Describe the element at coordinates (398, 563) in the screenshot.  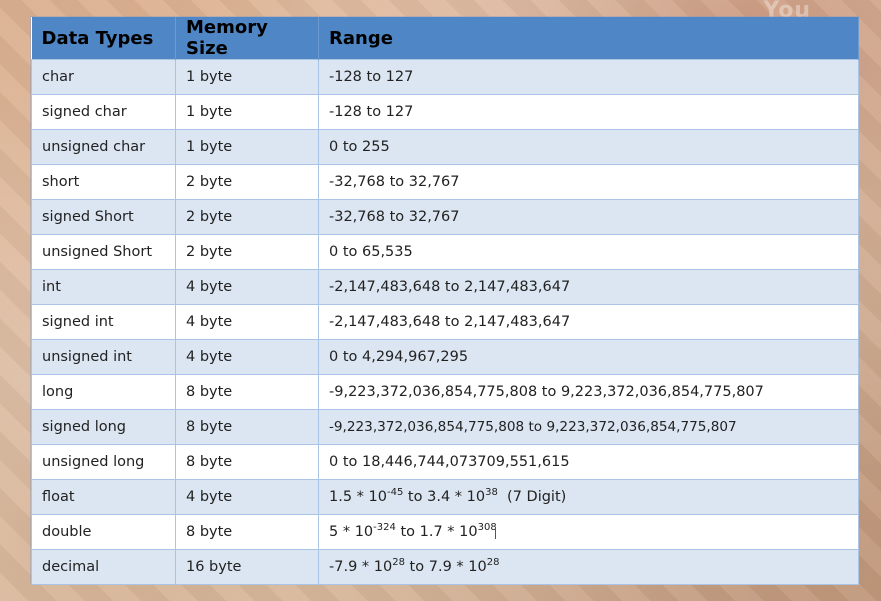
I see `range-exponent-a: 28` at that location.